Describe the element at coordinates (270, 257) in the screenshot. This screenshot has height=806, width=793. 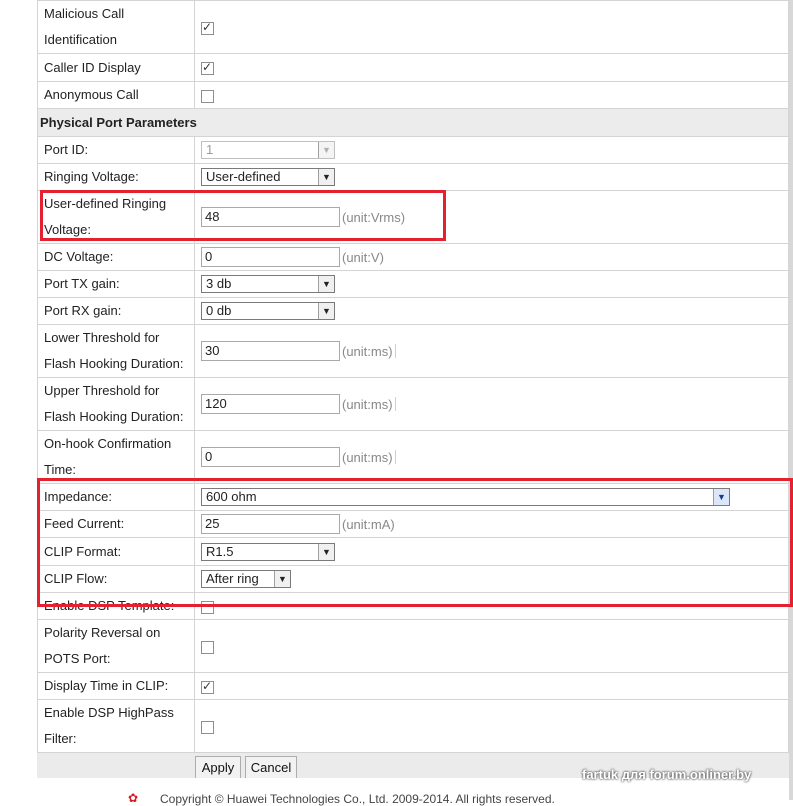
I see `dc-voltage-input: 0` at that location.